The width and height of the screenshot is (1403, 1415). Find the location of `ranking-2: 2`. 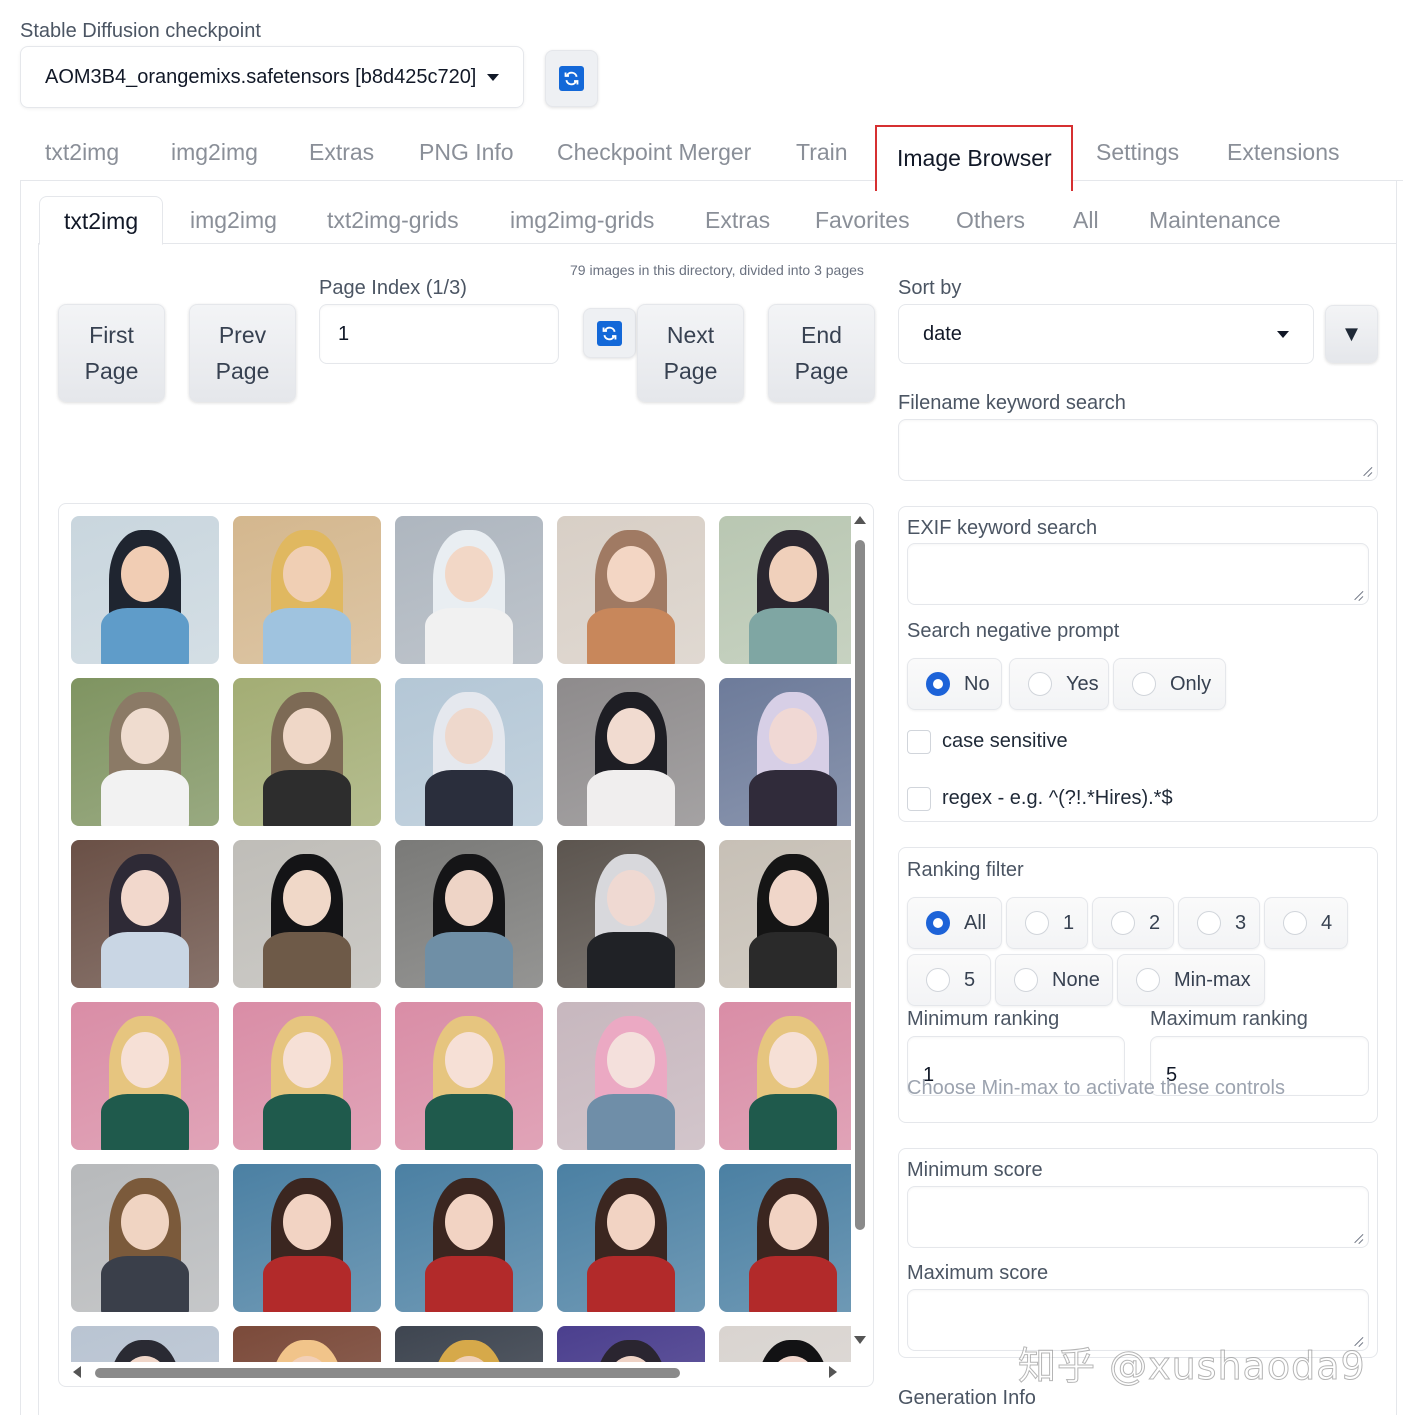

ranking-2: 2 is located at coordinates (1133, 923).